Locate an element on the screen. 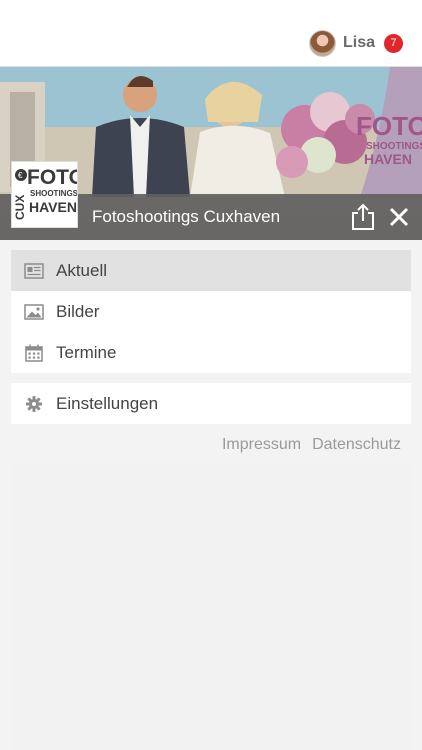  menu-item-bilder: Bilder is located at coordinates (211, 311).